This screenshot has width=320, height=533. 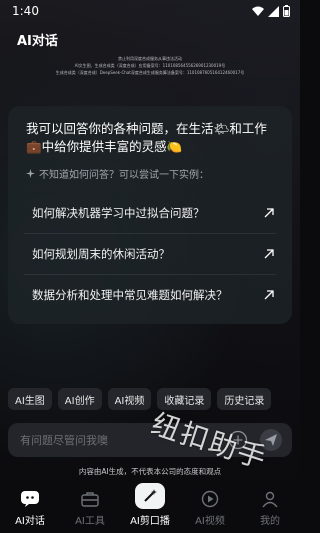 I want to click on signal-icon, so click(x=273, y=11).